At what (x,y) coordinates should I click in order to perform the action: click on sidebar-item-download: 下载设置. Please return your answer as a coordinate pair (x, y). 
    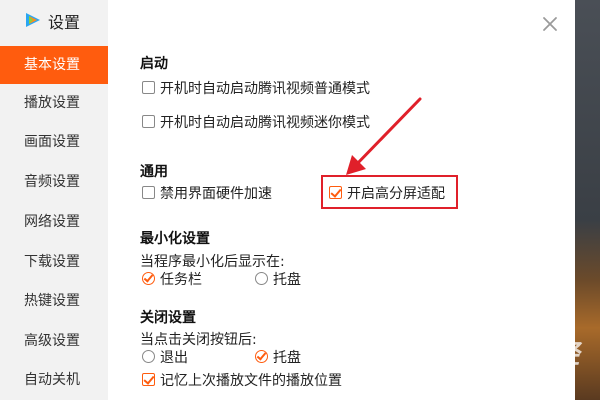
    Looking at the image, I should click on (54, 262).